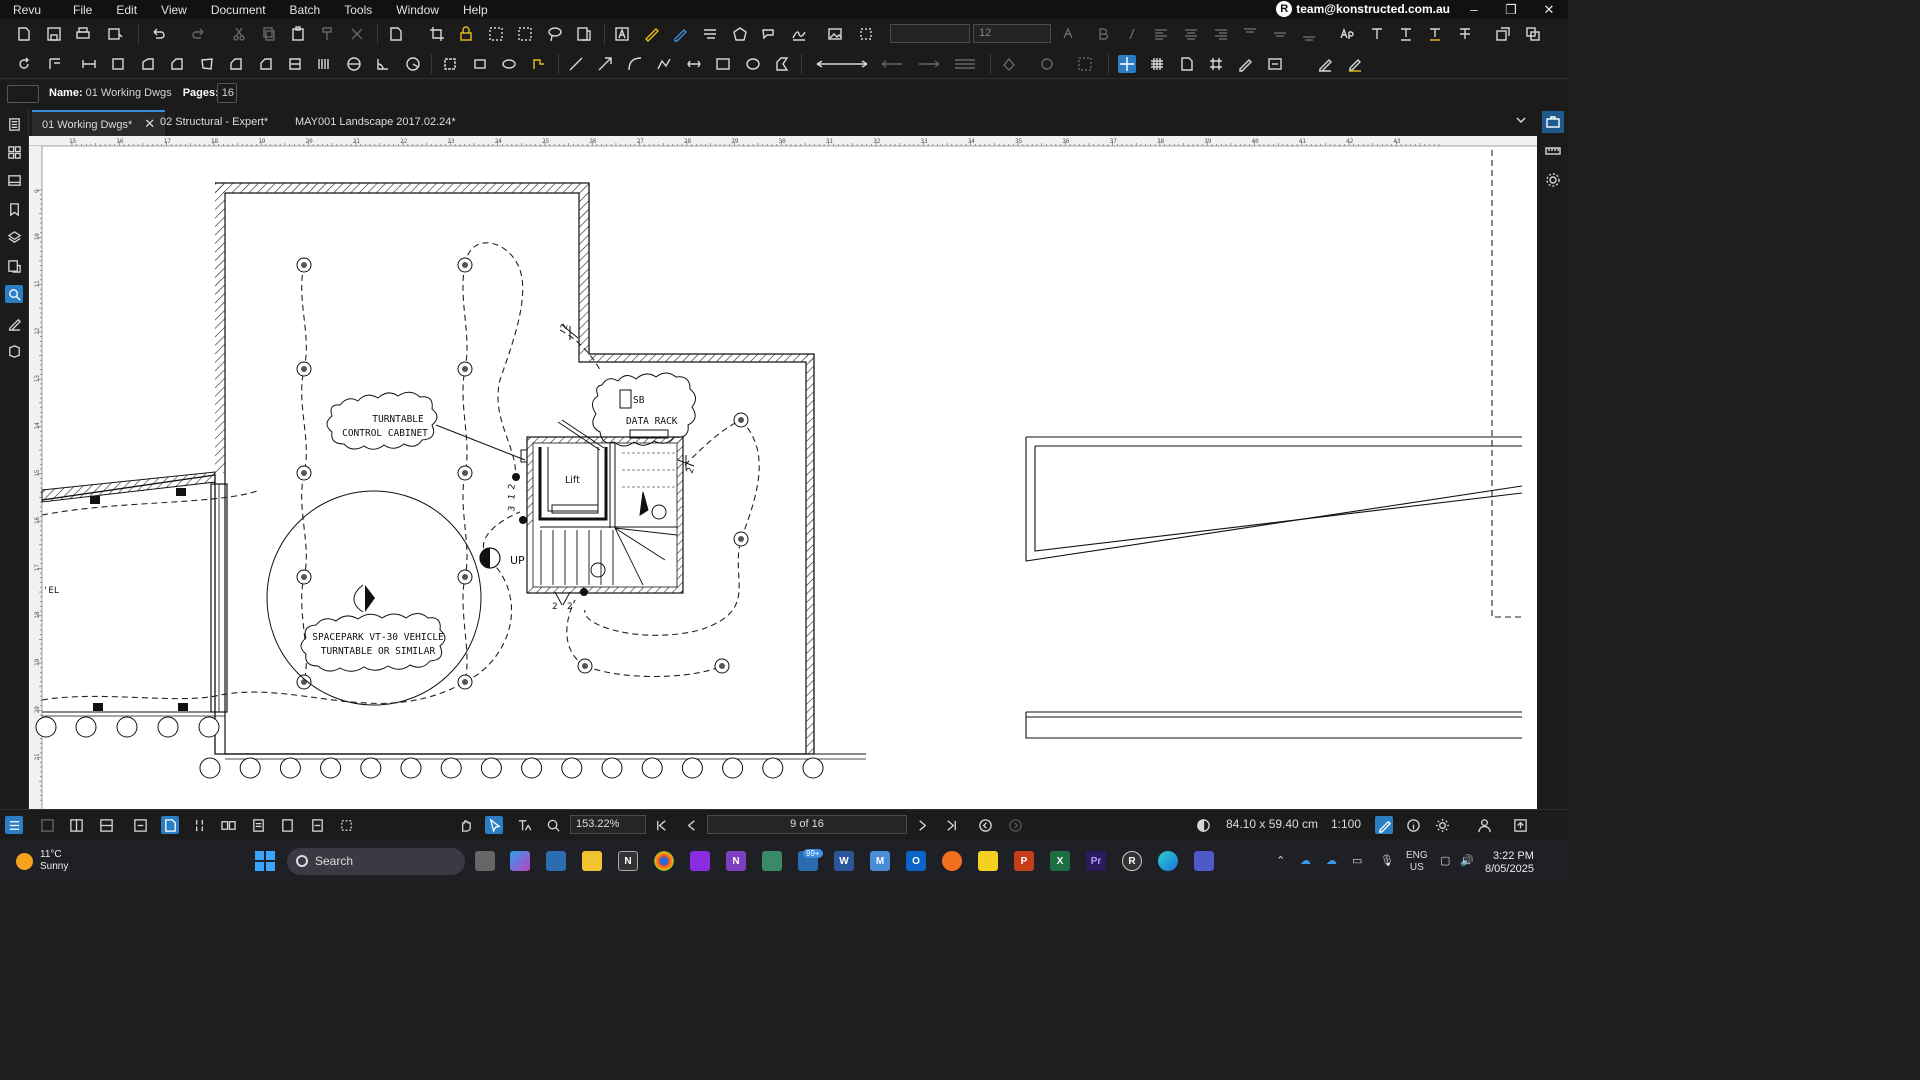 The width and height of the screenshot is (1920, 1080). Describe the element at coordinates (680, 34) in the screenshot. I see `pen-icon` at that location.